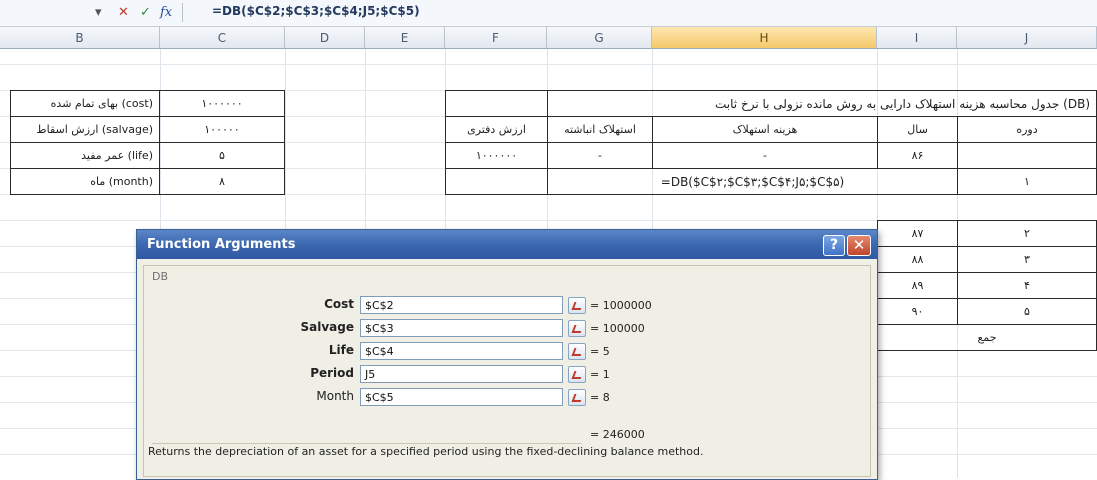  Describe the element at coordinates (987, 337) in the screenshot. I see `cell-total-label: جمع` at that location.